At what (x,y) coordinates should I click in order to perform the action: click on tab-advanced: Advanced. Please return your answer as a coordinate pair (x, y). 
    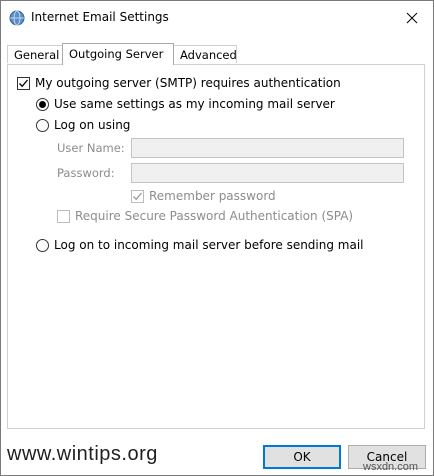
    Looking at the image, I should click on (205, 54).